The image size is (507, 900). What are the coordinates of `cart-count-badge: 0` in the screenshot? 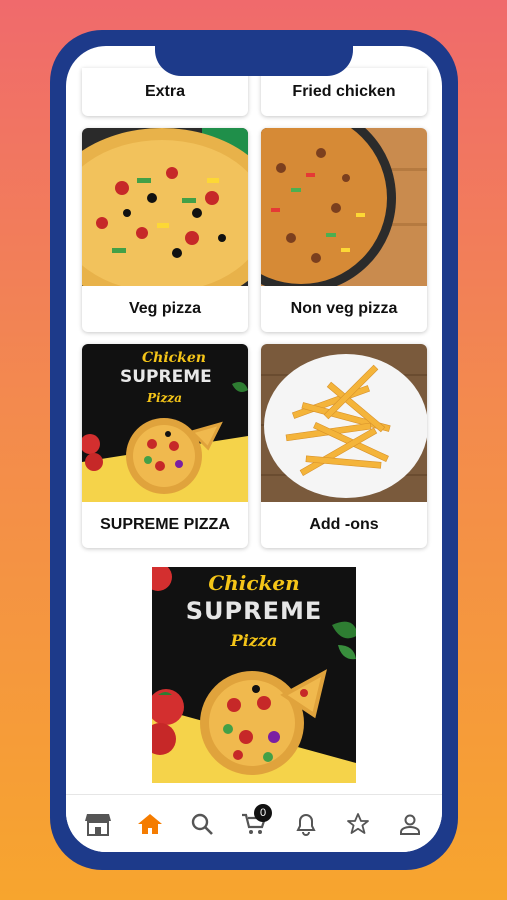 It's located at (263, 812).